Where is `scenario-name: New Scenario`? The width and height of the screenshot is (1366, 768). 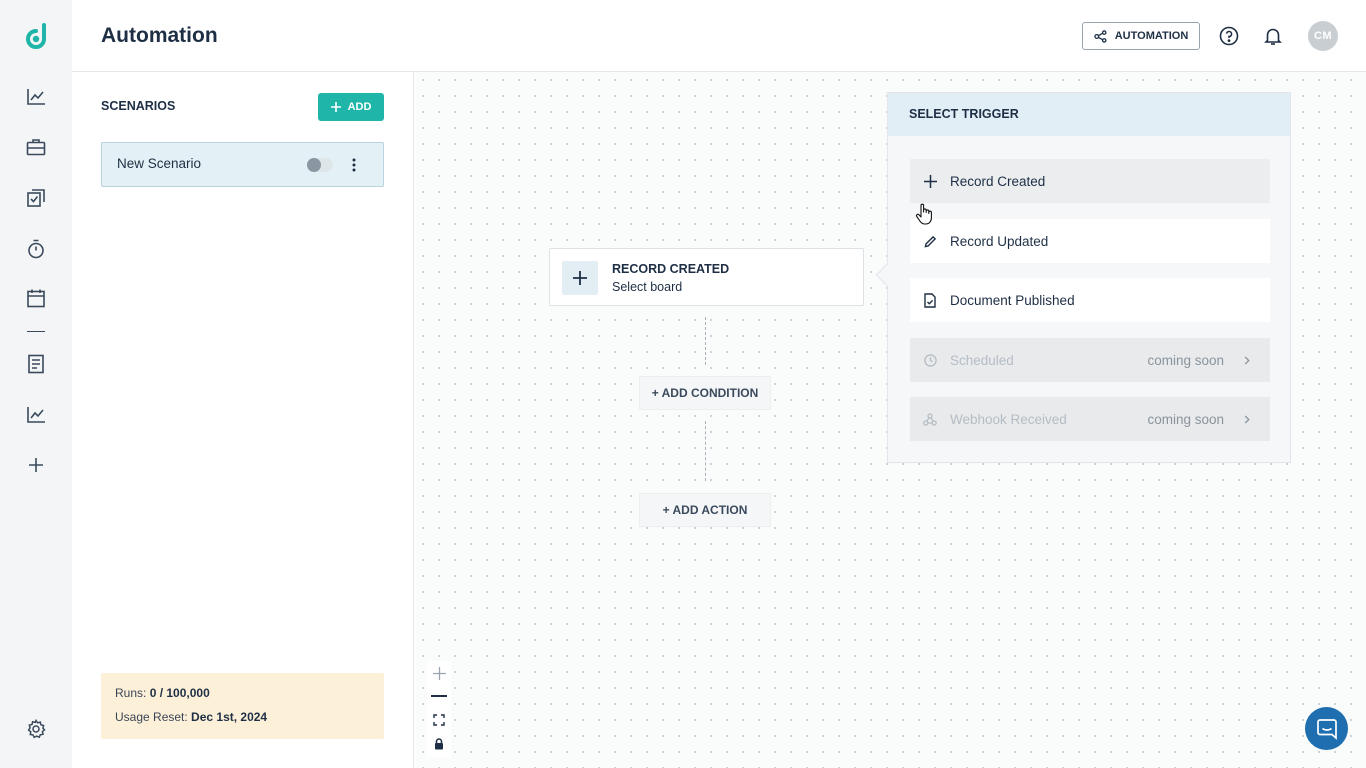
scenario-name: New Scenario is located at coordinates (159, 163).